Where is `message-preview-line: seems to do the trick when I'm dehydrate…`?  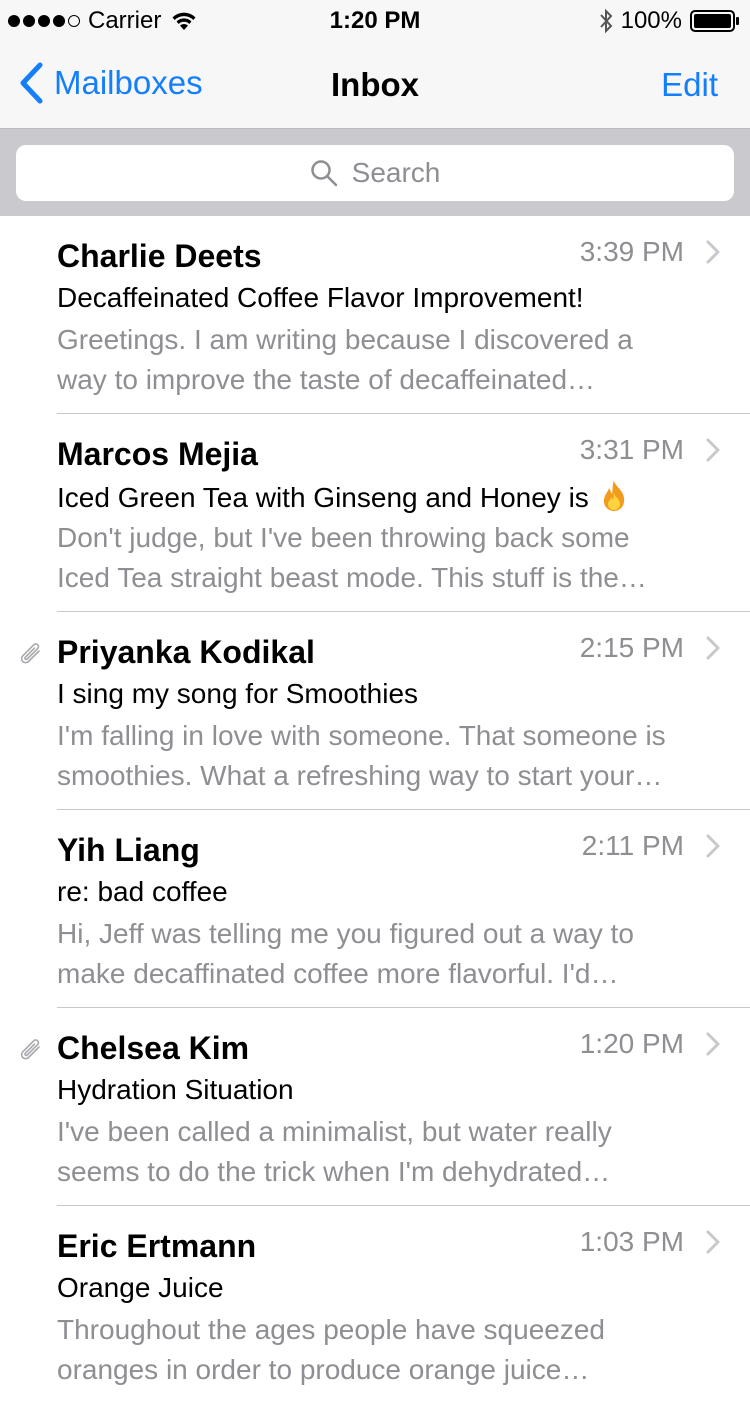 message-preview-line: seems to do the trick when I'm dehydrate… is located at coordinates (334, 1171).